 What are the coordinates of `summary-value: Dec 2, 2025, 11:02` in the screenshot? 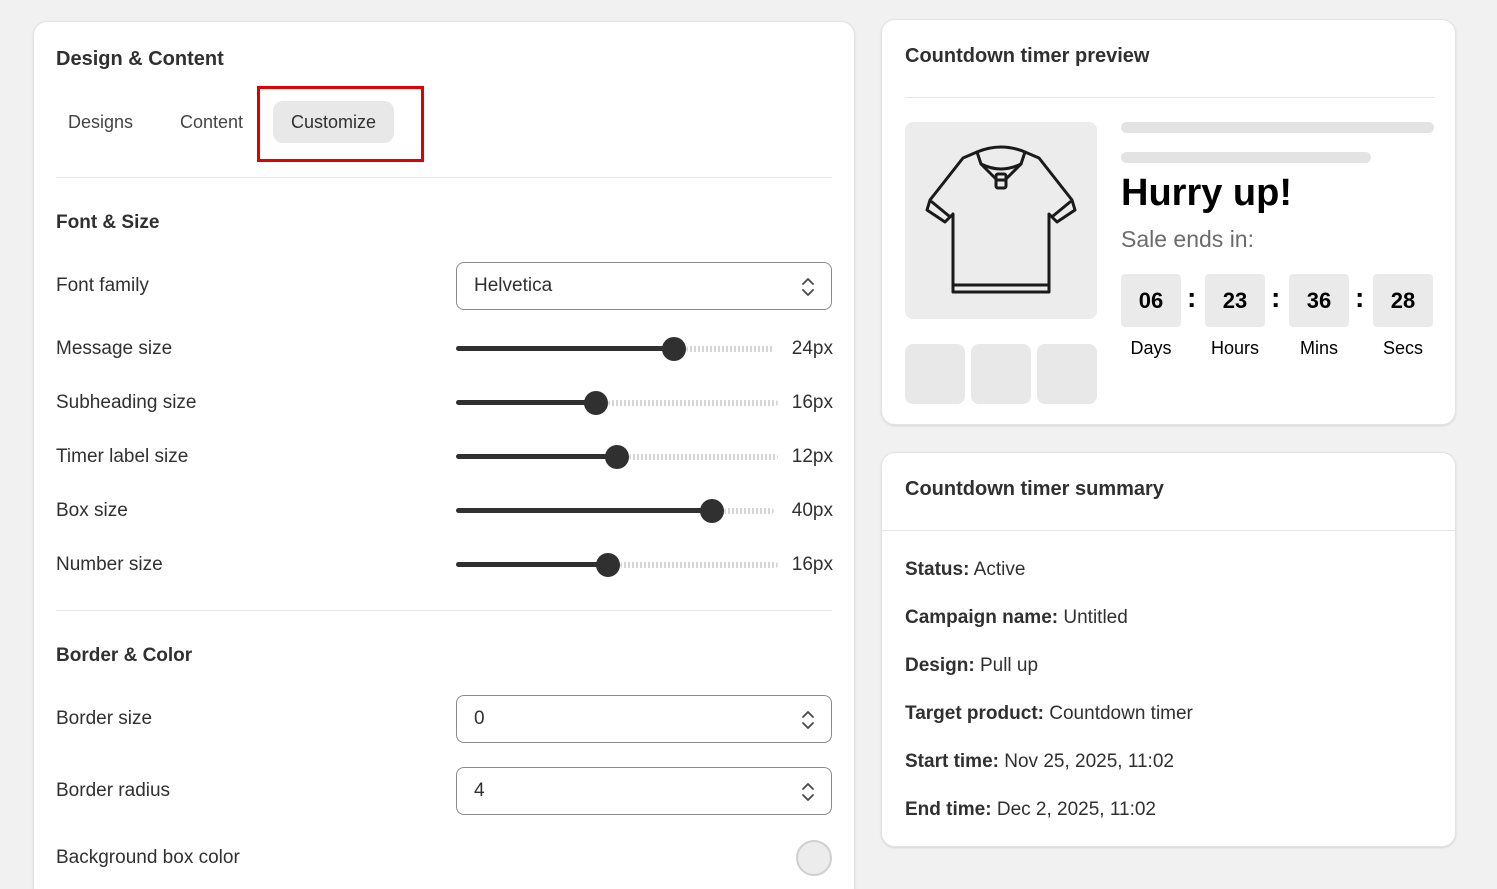 It's located at (1076, 809).